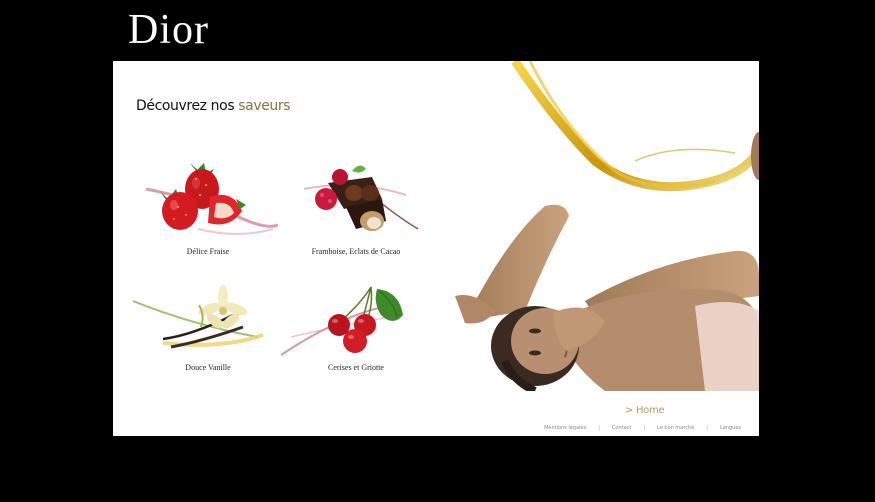 This screenshot has height=502, width=875. Describe the element at coordinates (187, 106) in the screenshot. I see `heading-prefix: Découvrez nos` at that location.